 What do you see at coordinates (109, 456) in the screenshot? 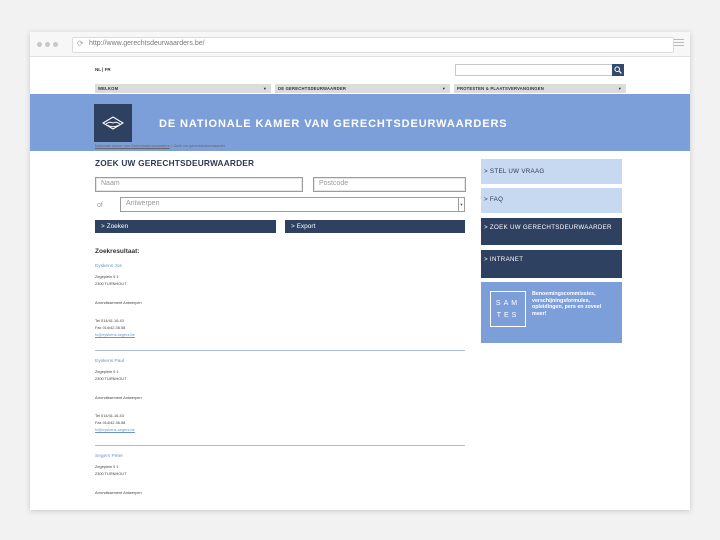
I see `result-name-link: Segers Peter` at bounding box center [109, 456].